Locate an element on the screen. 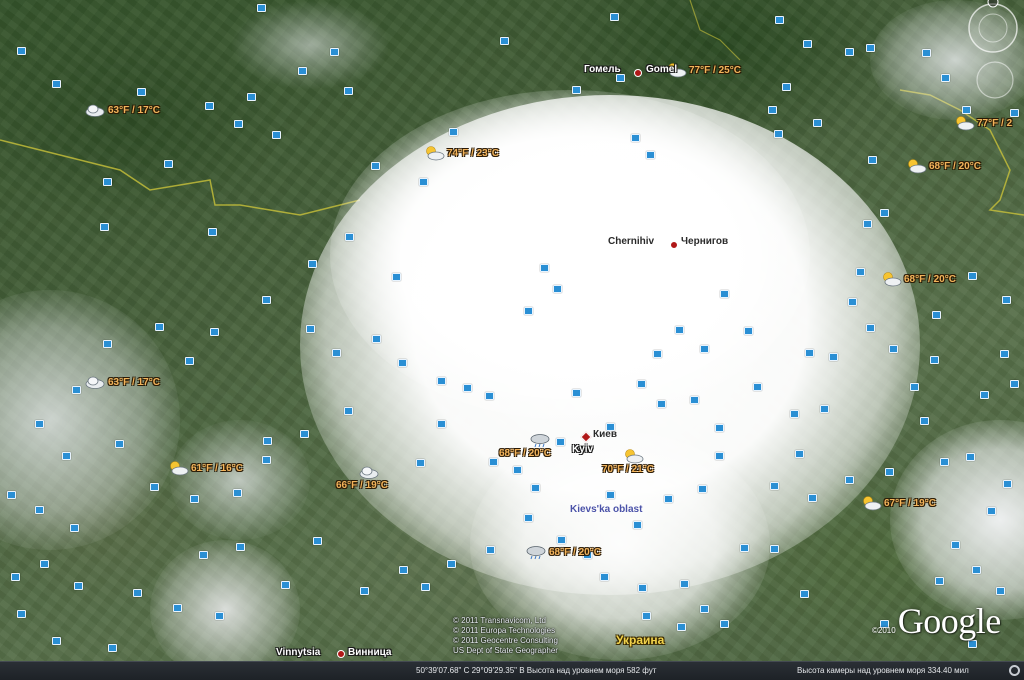  weather-marker: 74°F / 23°C is located at coordinates (461, 153).